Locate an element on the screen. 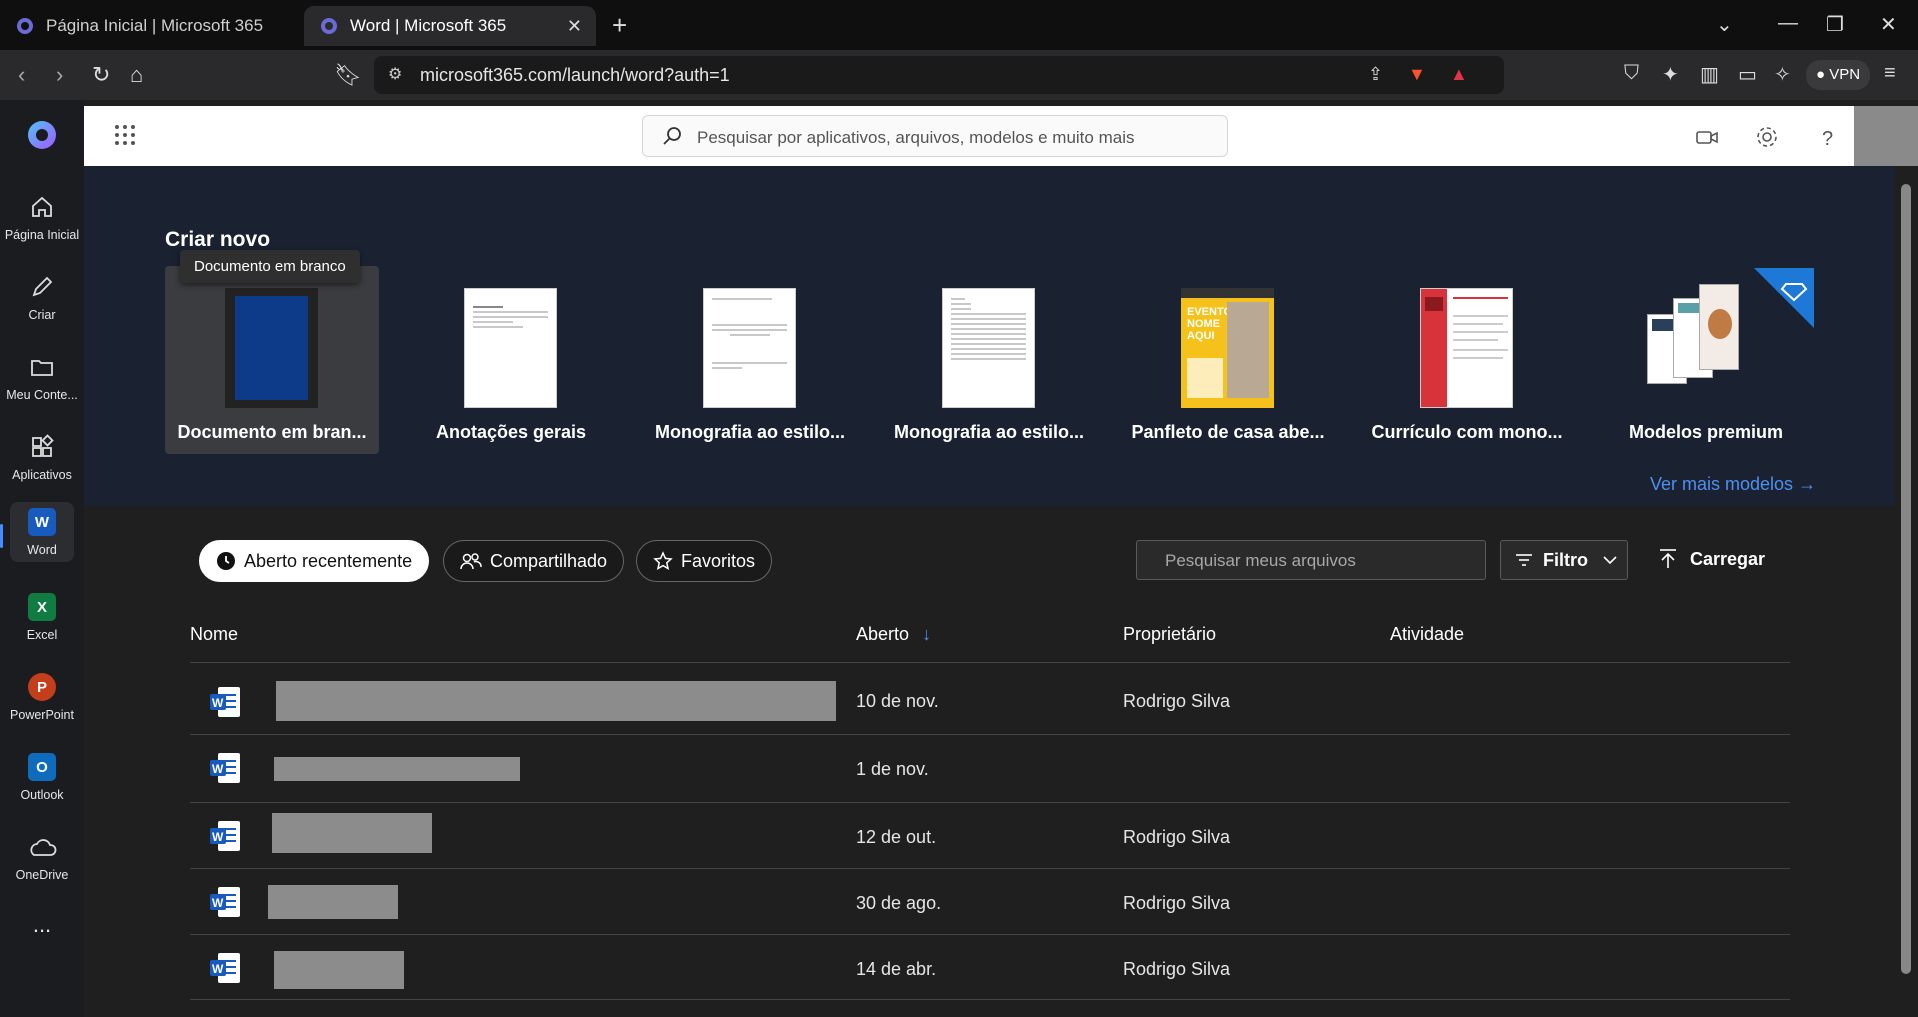 Image resolution: width=1918 pixels, height=1017 pixels. star-icon is located at coordinates (663, 560).